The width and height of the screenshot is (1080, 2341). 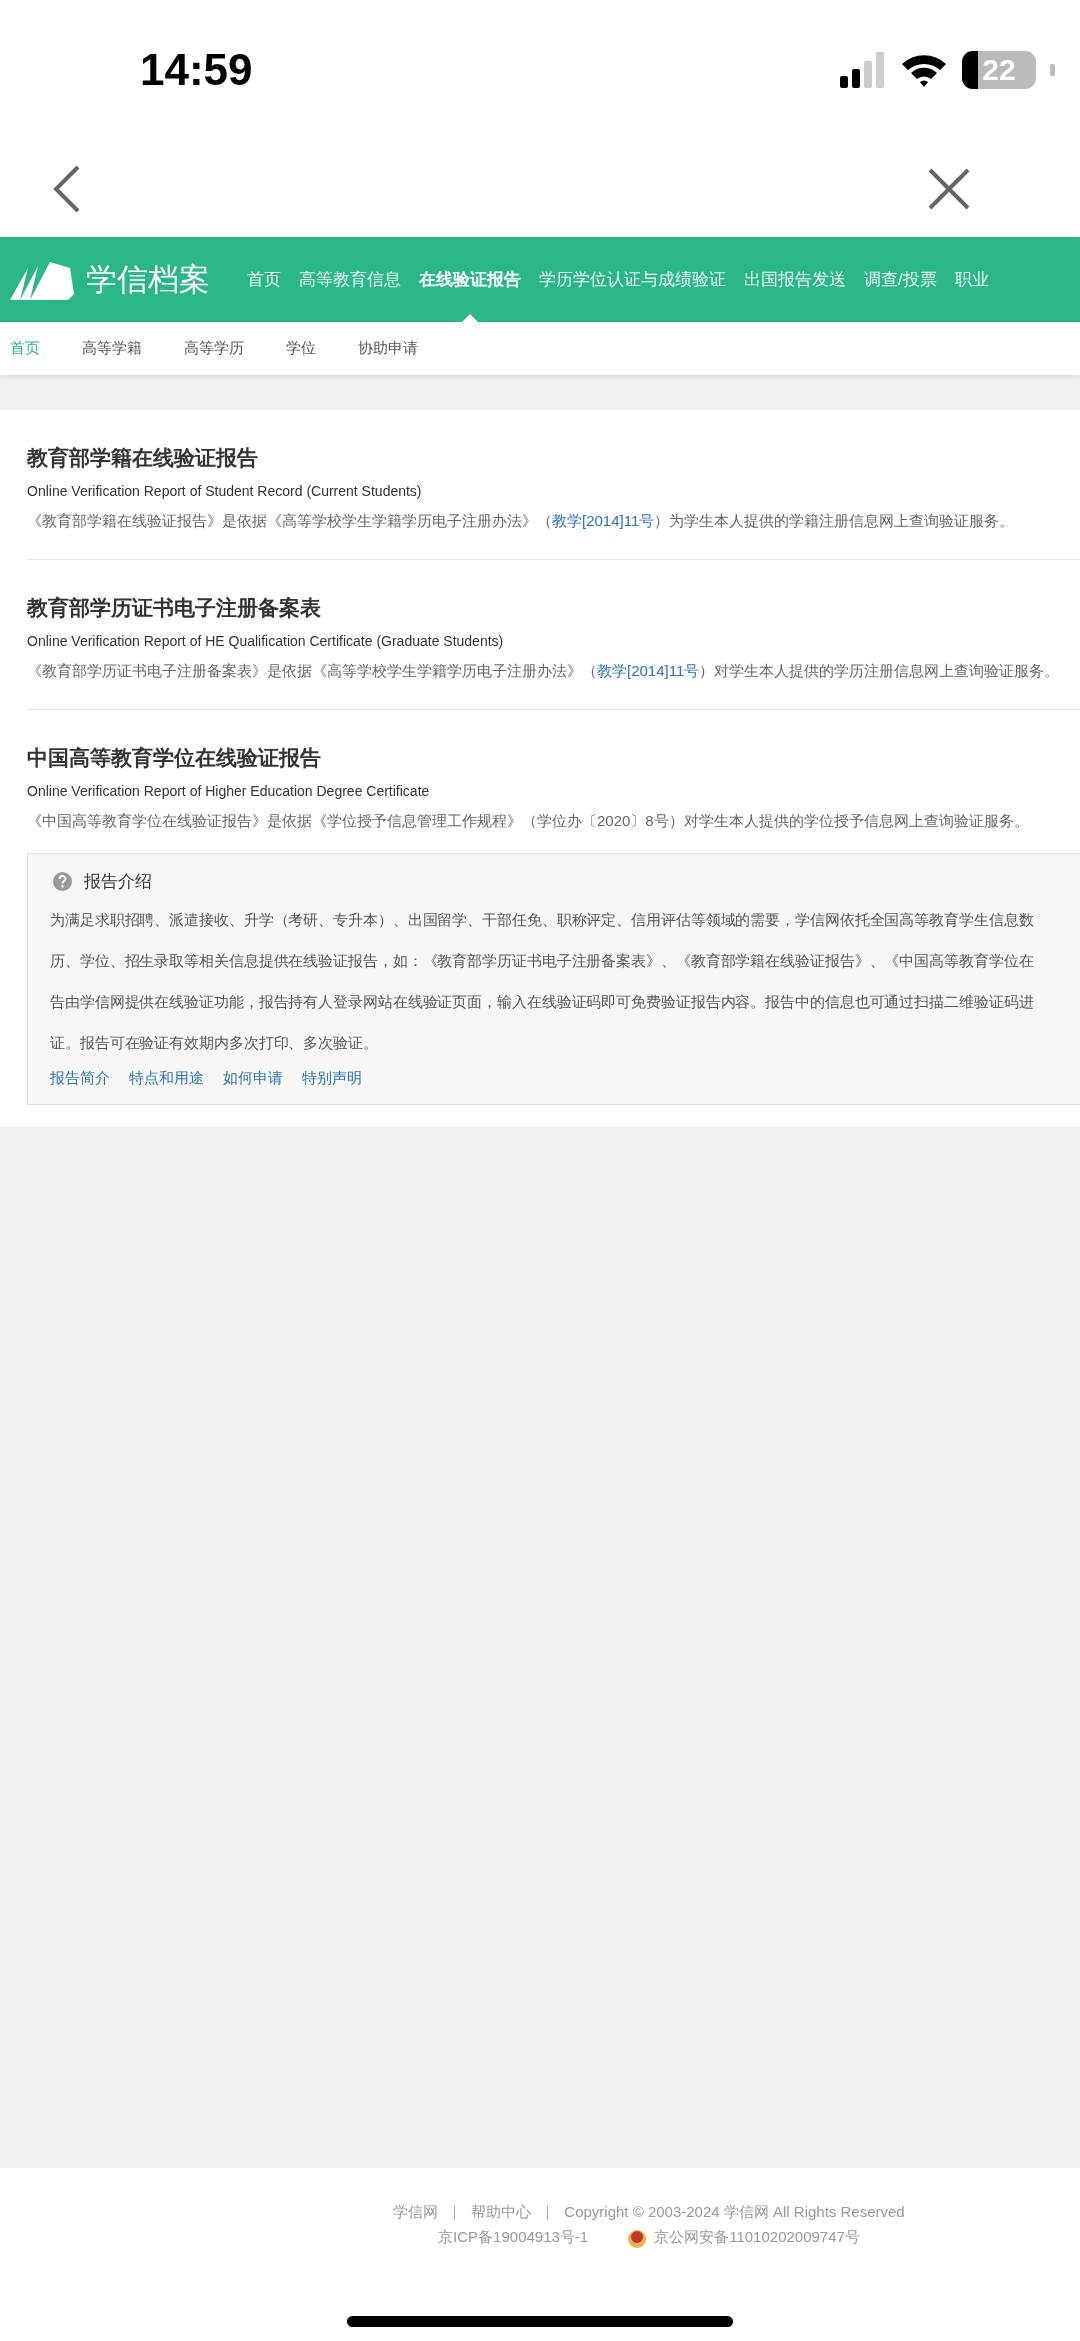 What do you see at coordinates (264, 279) in the screenshot?
I see `nav-tab: 首页` at bounding box center [264, 279].